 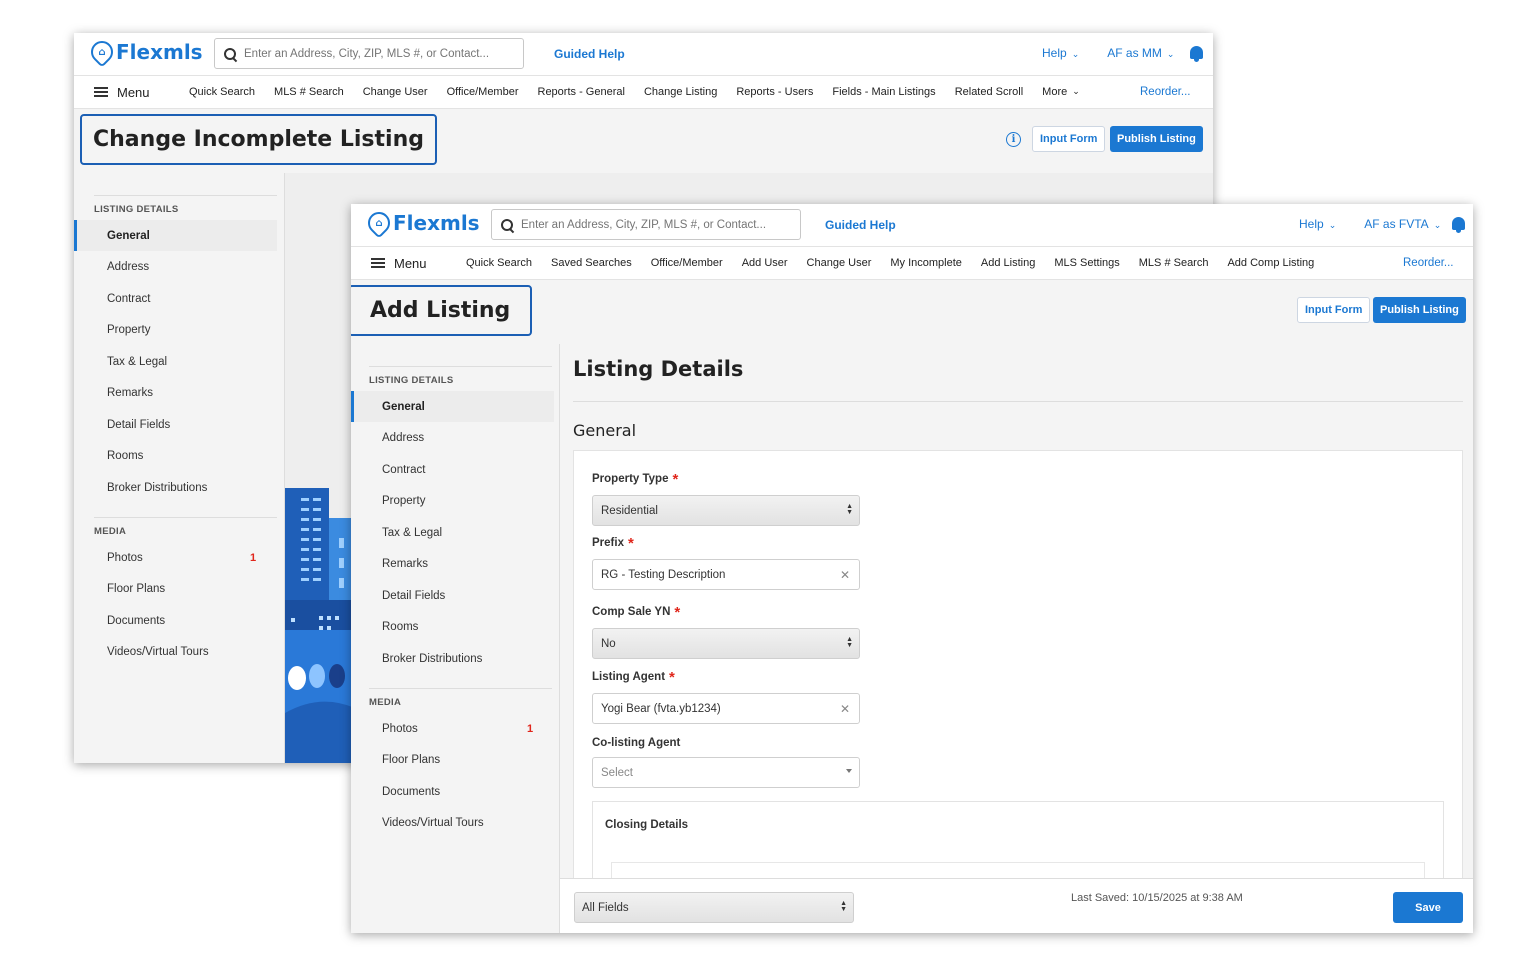 What do you see at coordinates (636, 743) in the screenshot?
I see `co-listing-agent-label: Co-listing Agent` at bounding box center [636, 743].